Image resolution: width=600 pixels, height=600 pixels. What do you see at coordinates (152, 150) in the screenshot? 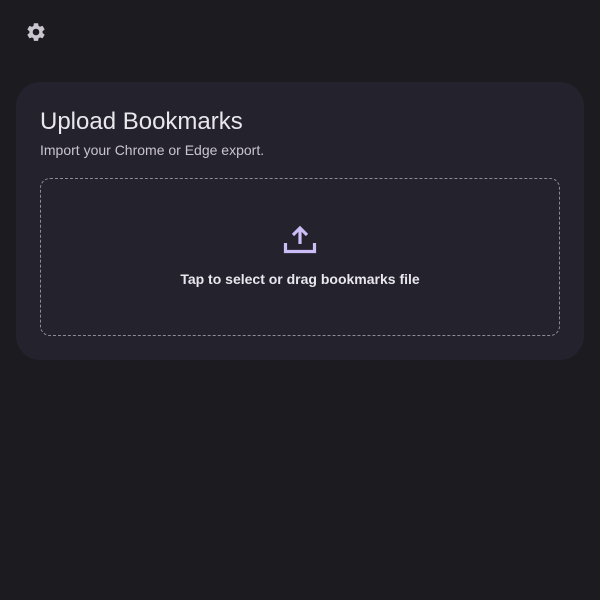
I see `card-subtitle: Import your Chrome or Edge export.` at bounding box center [152, 150].